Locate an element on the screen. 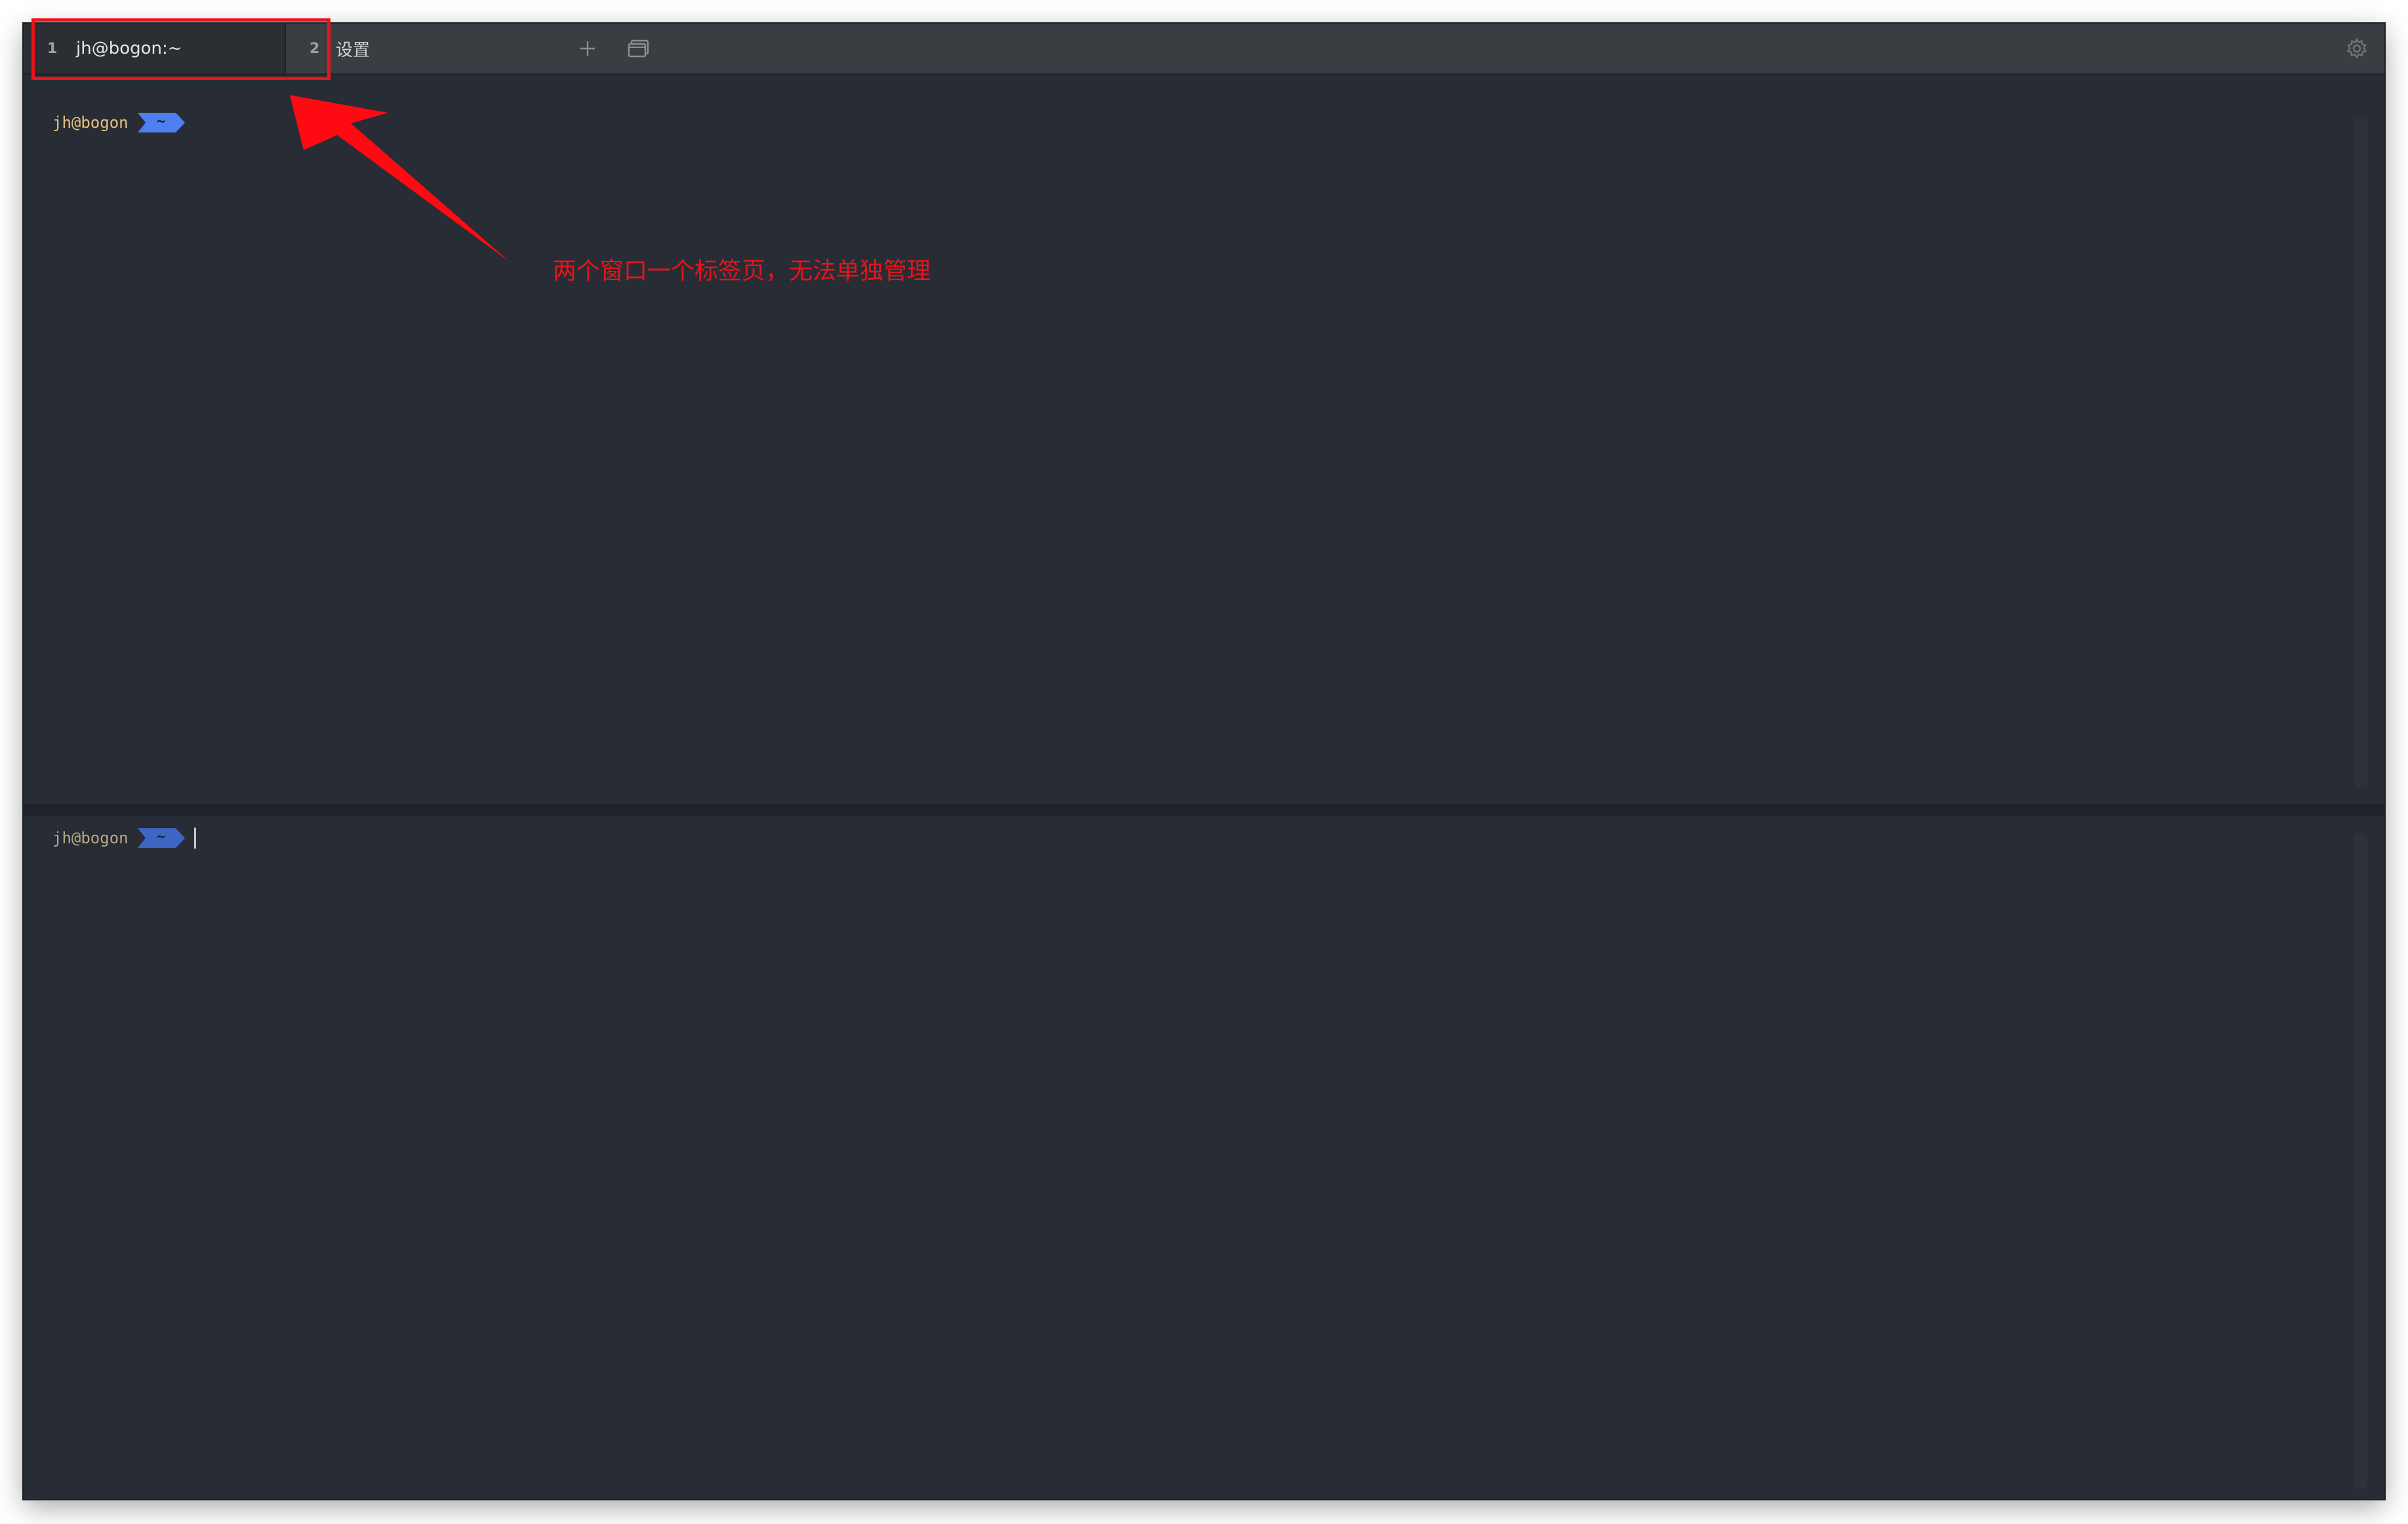 Image resolution: width=2408 pixels, height=1524 pixels. annotation-text: 两个窗口一个标签页，无法单独管理 is located at coordinates (742, 272).